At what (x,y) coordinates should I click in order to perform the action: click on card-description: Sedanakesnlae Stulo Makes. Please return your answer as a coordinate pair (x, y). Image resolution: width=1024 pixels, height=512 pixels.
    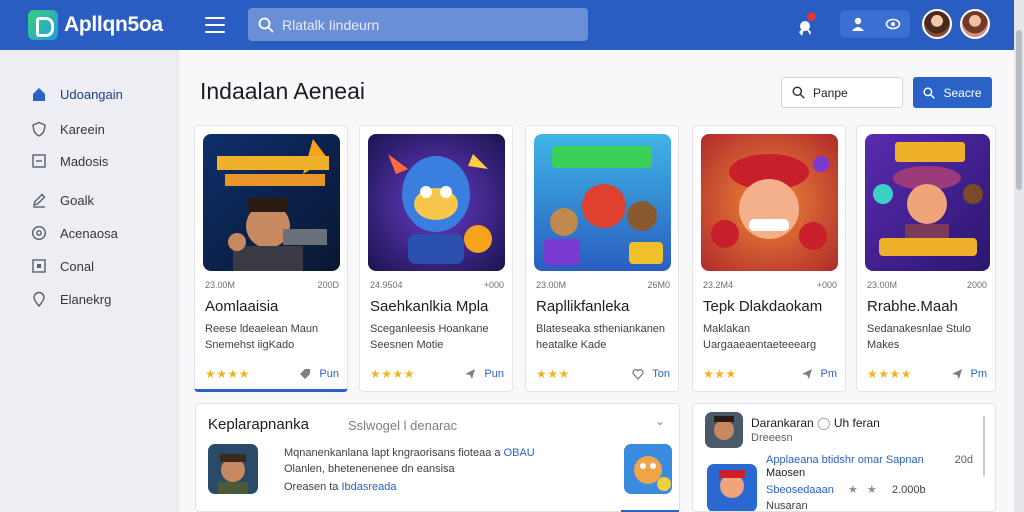
    Looking at the image, I should click on (919, 337).